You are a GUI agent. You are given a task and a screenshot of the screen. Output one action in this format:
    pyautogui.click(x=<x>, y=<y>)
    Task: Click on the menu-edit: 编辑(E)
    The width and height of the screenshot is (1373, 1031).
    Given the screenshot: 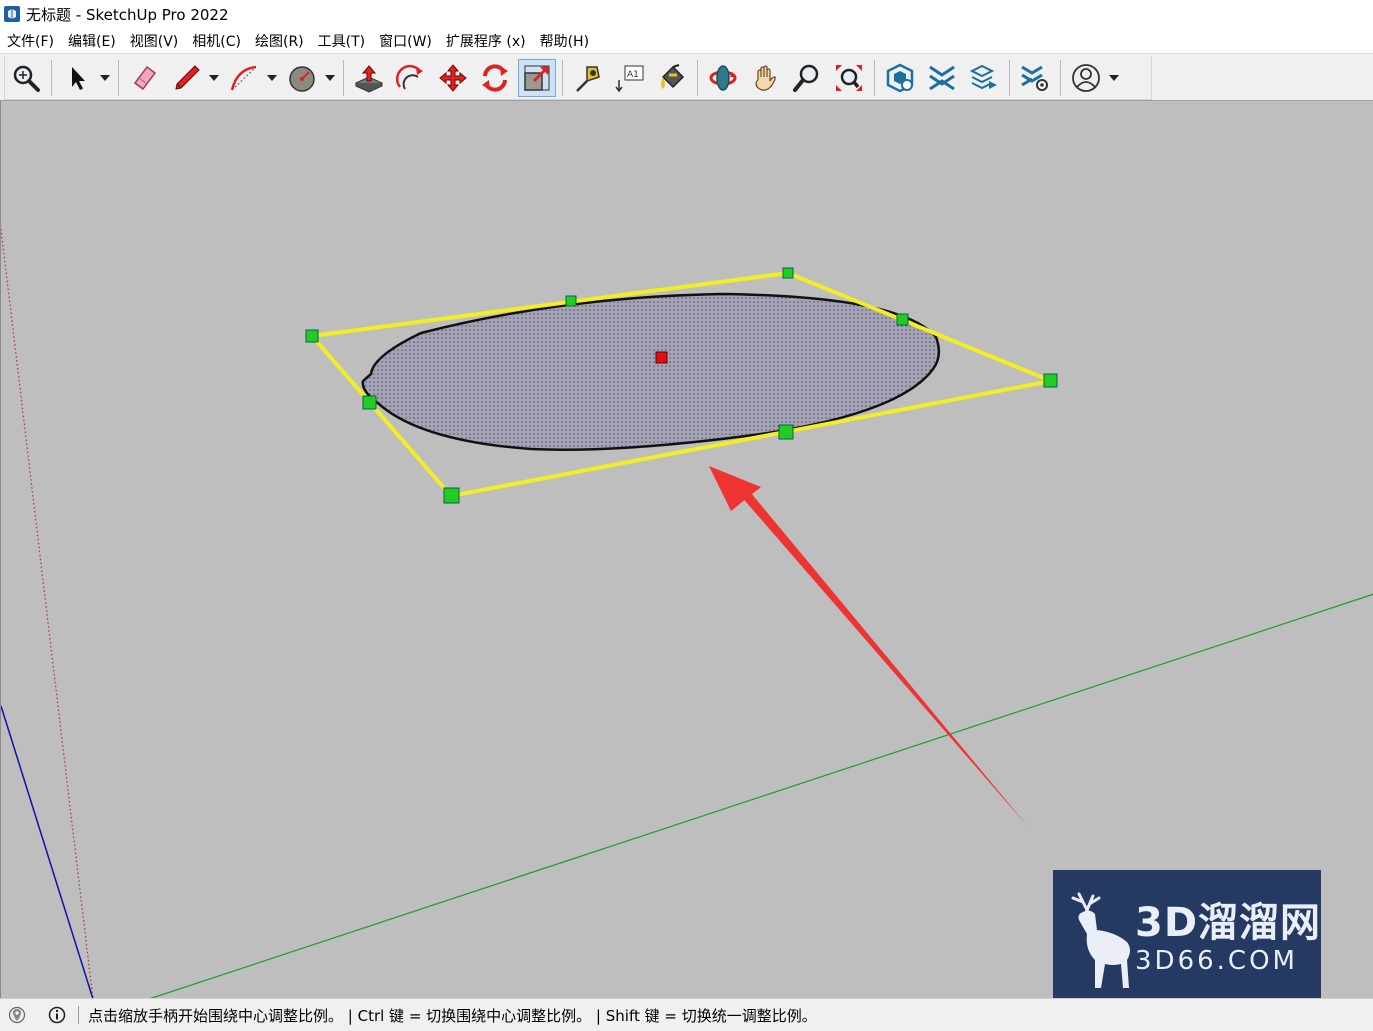 What is the action you would take?
    pyautogui.click(x=92, y=41)
    